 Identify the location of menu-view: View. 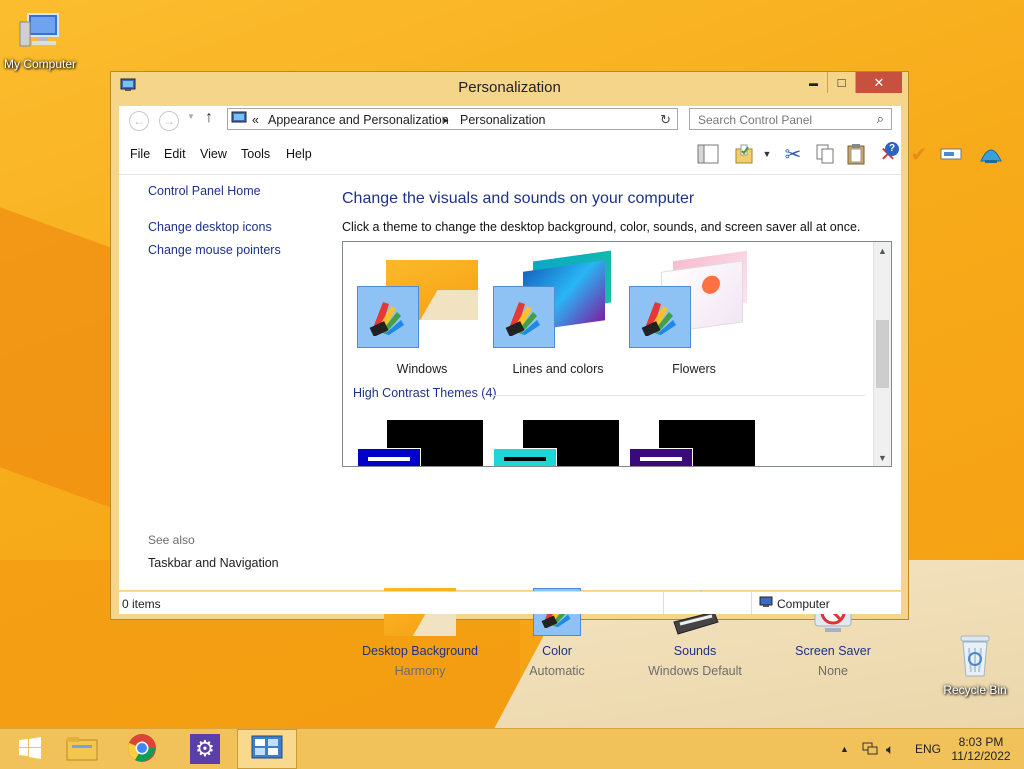
(213, 154).